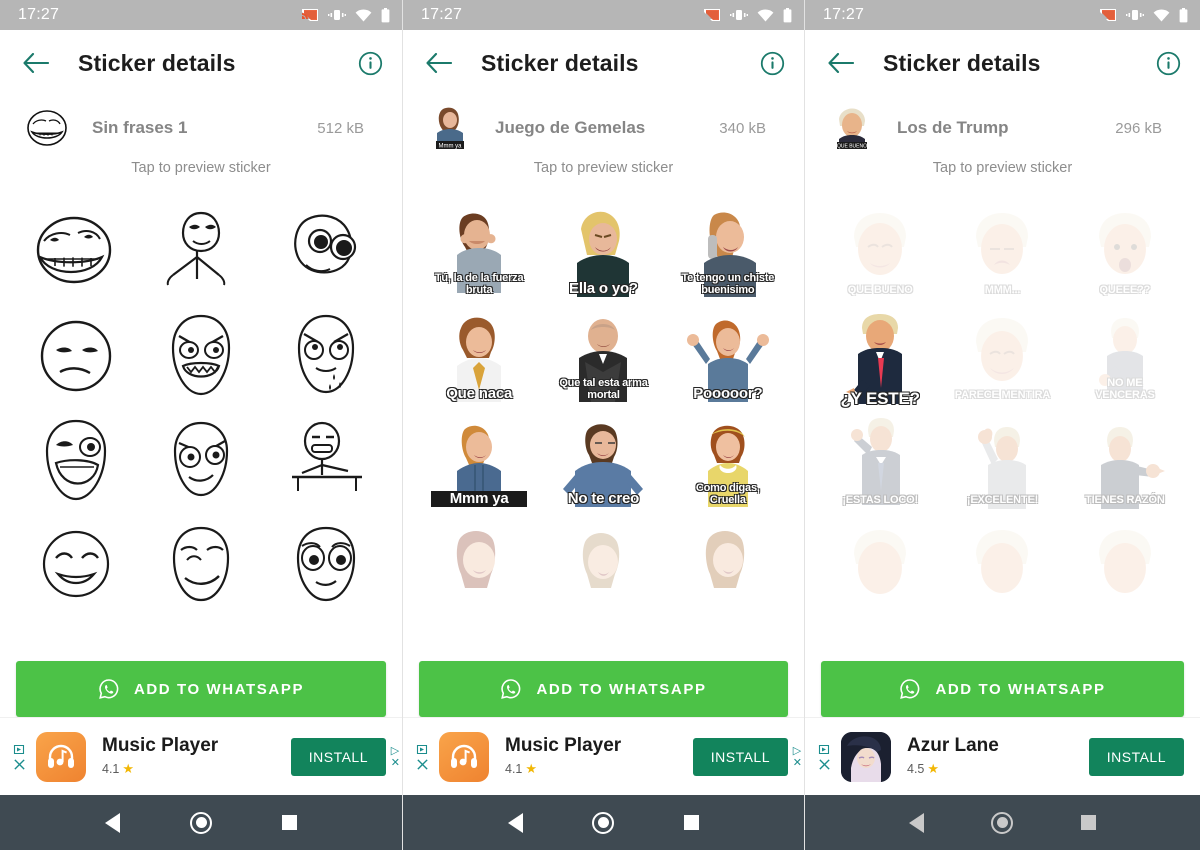 Image resolution: width=1200 pixels, height=850 pixels. What do you see at coordinates (450, 128) in the screenshot?
I see `pack-thumbnail: Mmm ya` at bounding box center [450, 128].